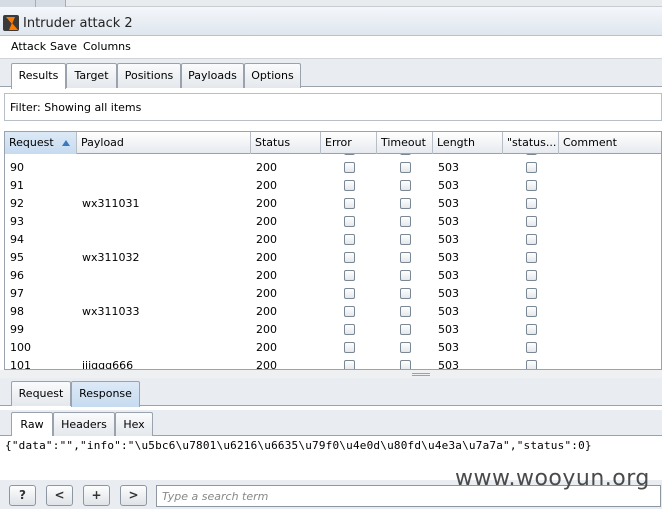 The height and width of the screenshot is (509, 662). What do you see at coordinates (331, 47) in the screenshot?
I see `menu-bar: Attack Save Columns` at bounding box center [331, 47].